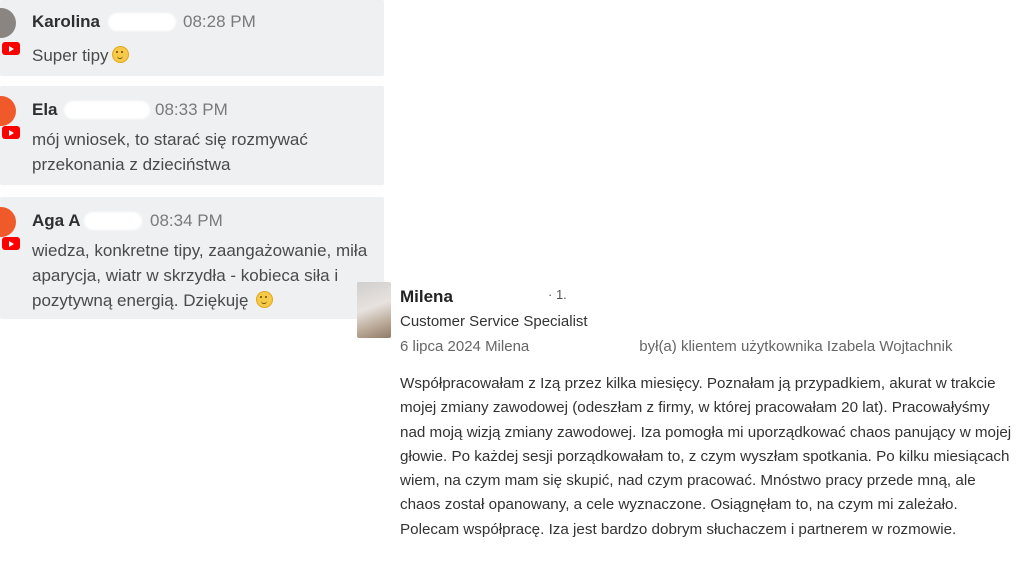  I want to click on reviewer-headline: Customer Service Specialist, so click(494, 321).